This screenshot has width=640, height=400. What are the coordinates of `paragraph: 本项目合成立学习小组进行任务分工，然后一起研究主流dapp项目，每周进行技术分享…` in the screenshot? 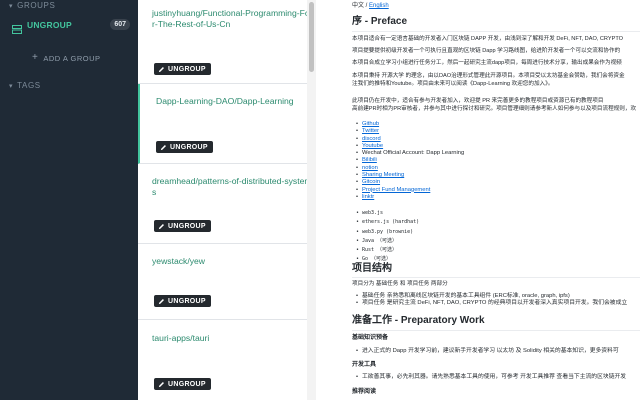 It's located at (487, 63).